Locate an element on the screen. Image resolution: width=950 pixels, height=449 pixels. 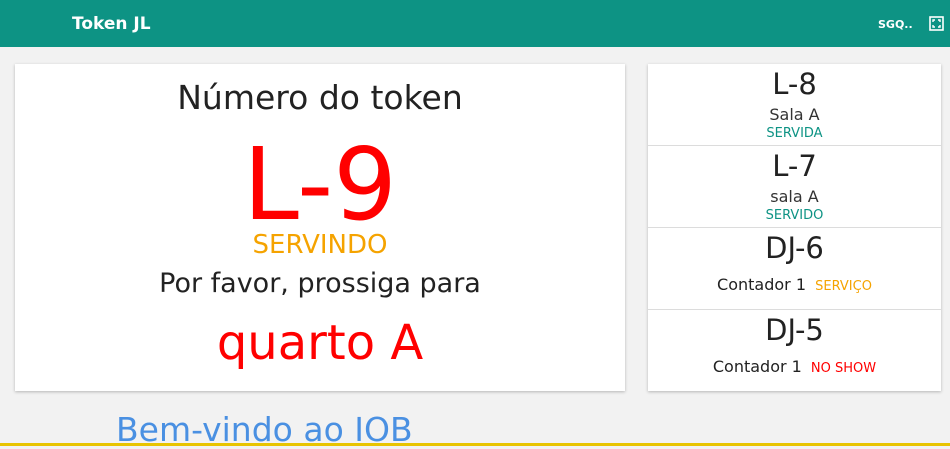
current-status: SERVINDO is located at coordinates (320, 245).